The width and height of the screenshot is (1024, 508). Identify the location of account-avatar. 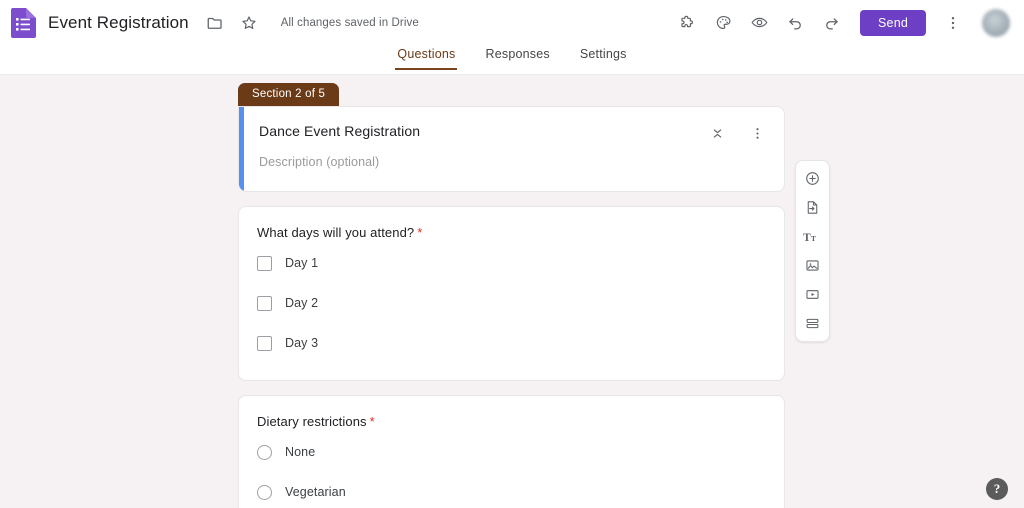
(996, 22).